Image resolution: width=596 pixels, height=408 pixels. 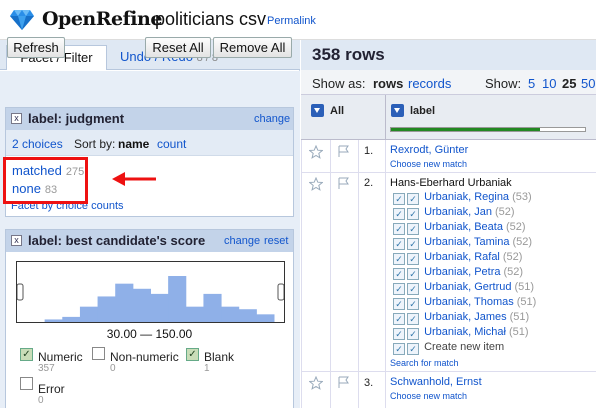 I want to click on create-new-icon: ✓, so click(x=399, y=349).